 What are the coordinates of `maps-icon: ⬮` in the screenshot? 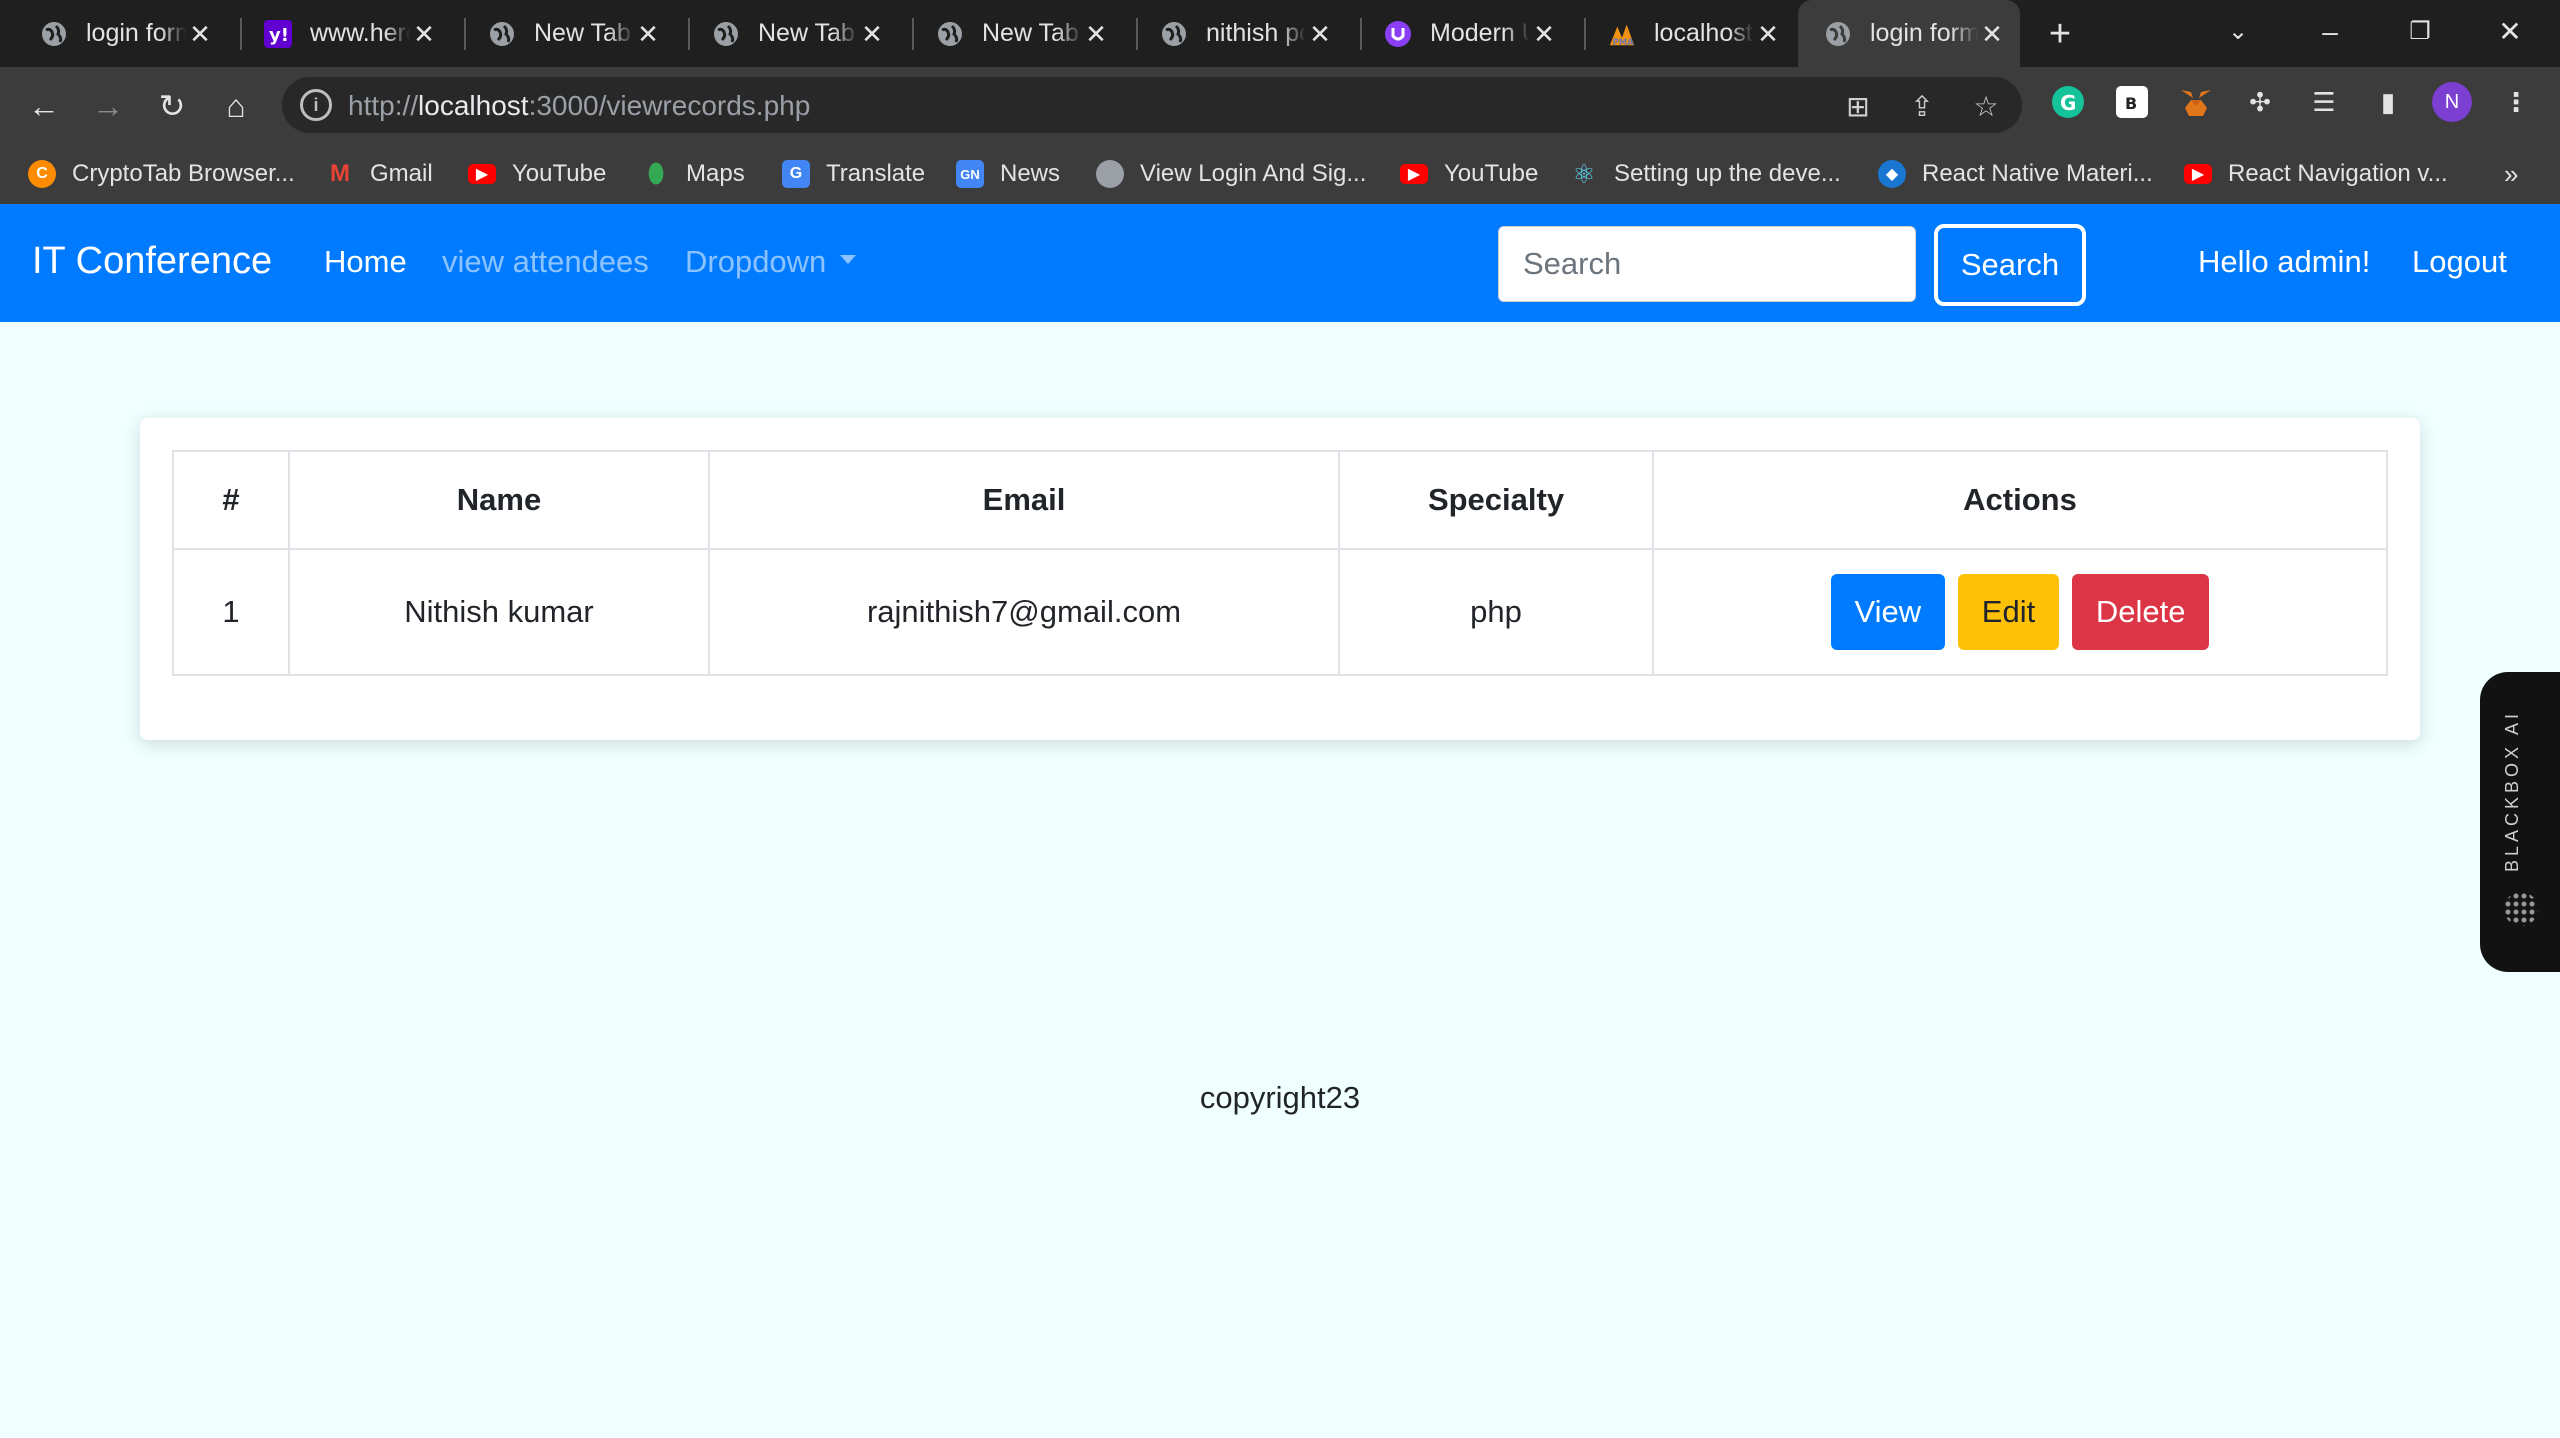 It's located at (656, 173).